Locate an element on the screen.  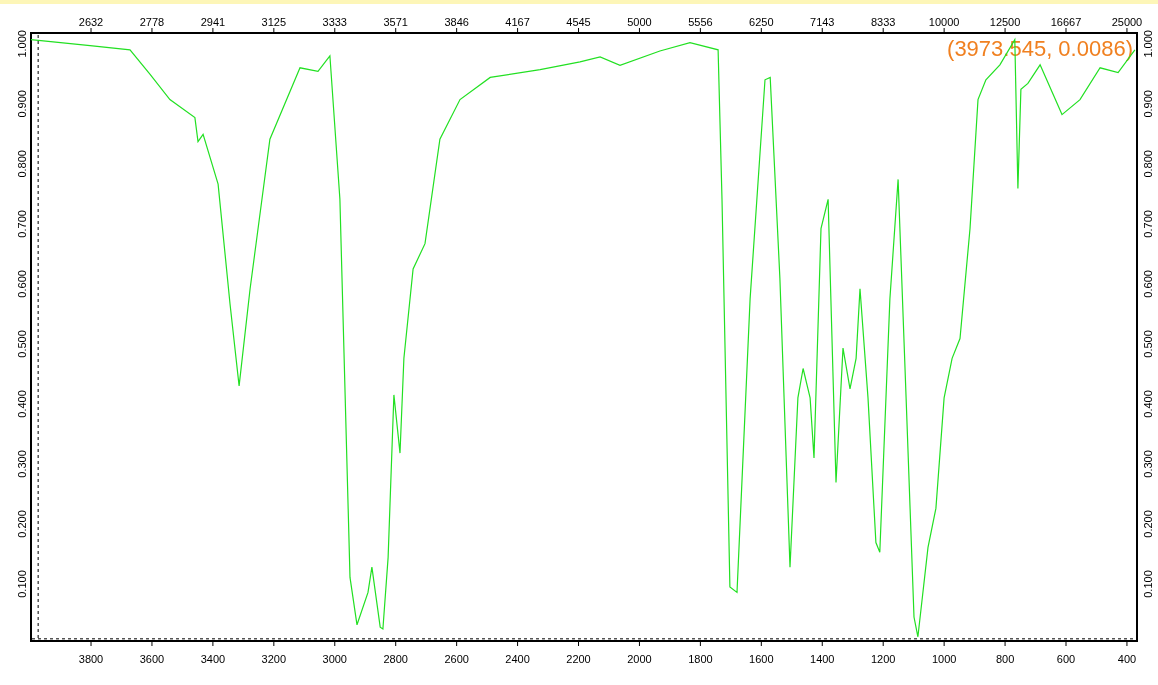
axis-label: 1200 is located at coordinates (883, 659).